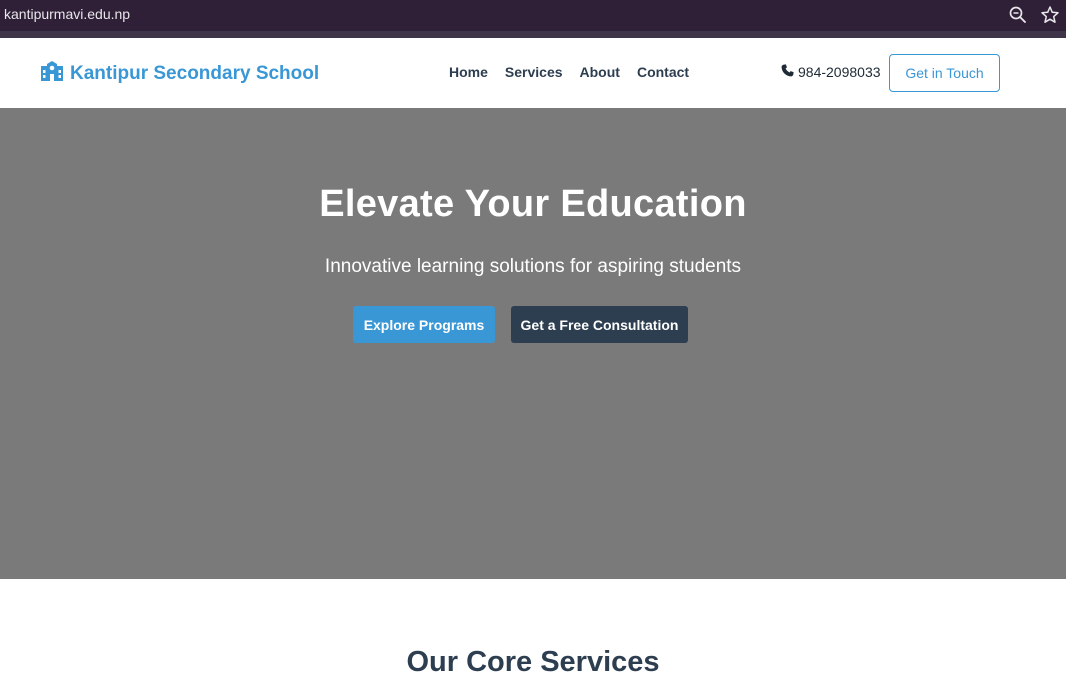 The width and height of the screenshot is (1066, 679). What do you see at coordinates (533, 662) in the screenshot?
I see `services-heading: Our Core Services` at bounding box center [533, 662].